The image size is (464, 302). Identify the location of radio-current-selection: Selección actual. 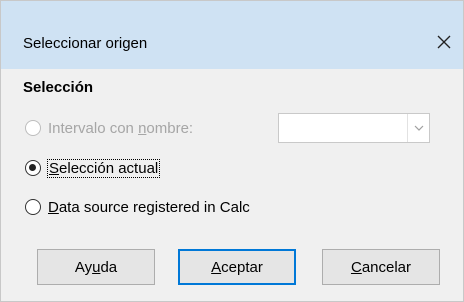
(93, 168).